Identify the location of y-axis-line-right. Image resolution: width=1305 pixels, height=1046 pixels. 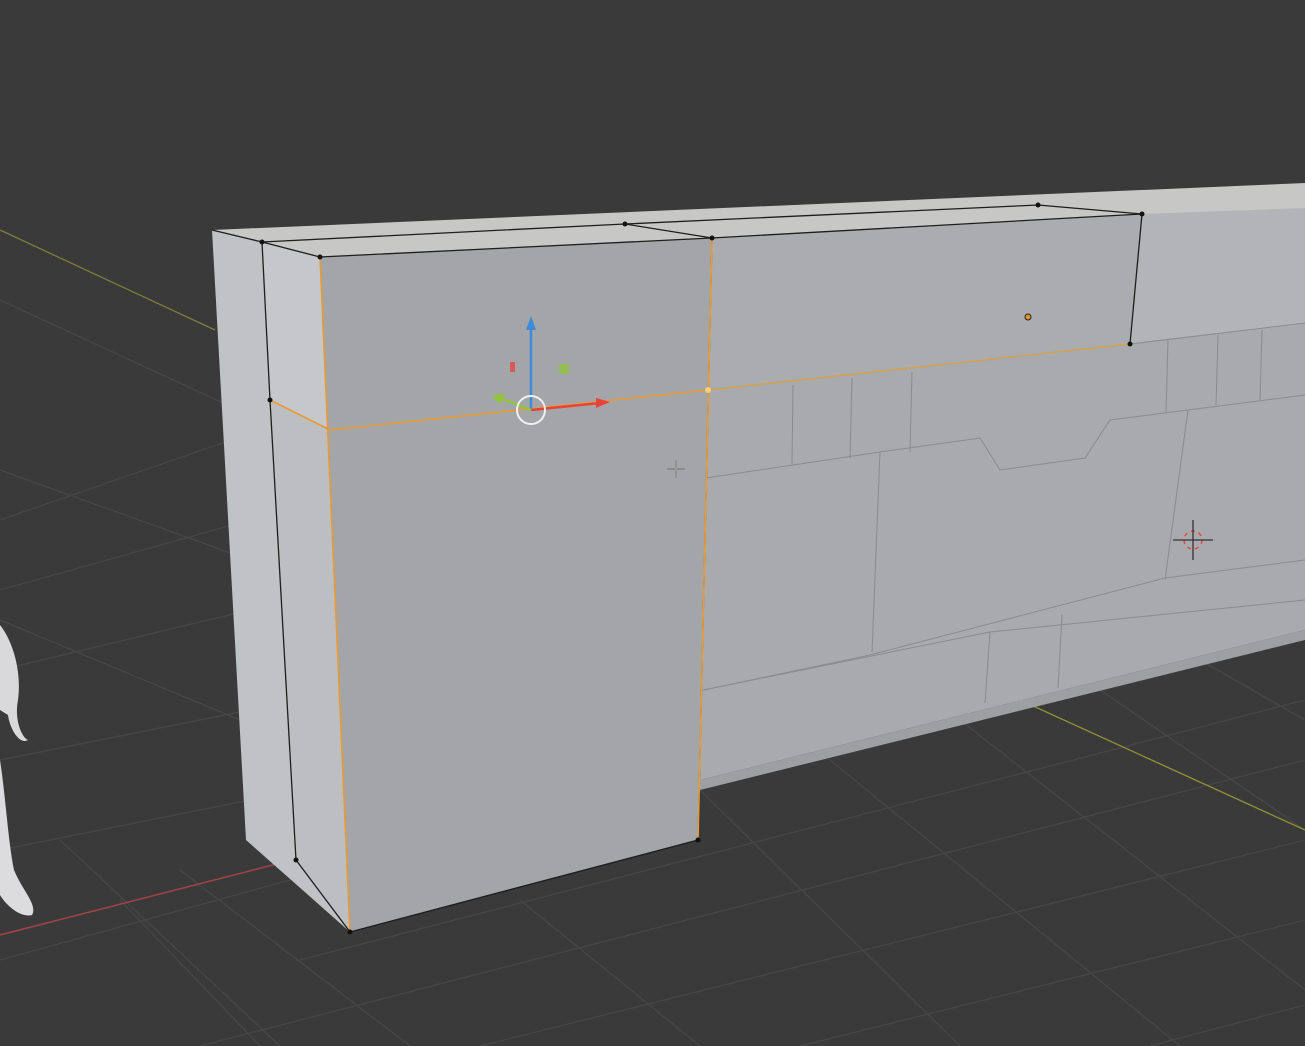
(1162, 765).